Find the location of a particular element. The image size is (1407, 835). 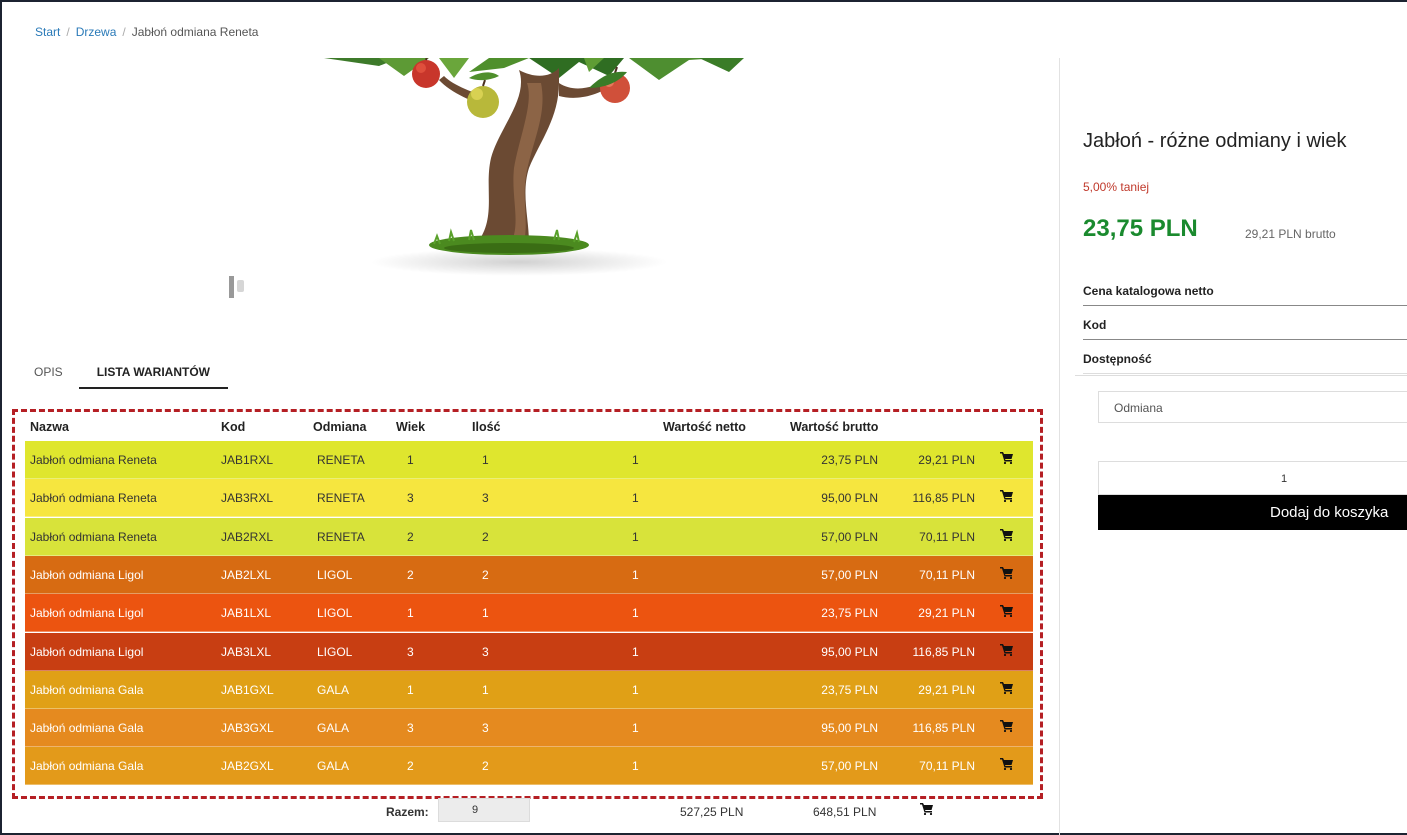

price-net: 23,75 PLN is located at coordinates (1140, 228).